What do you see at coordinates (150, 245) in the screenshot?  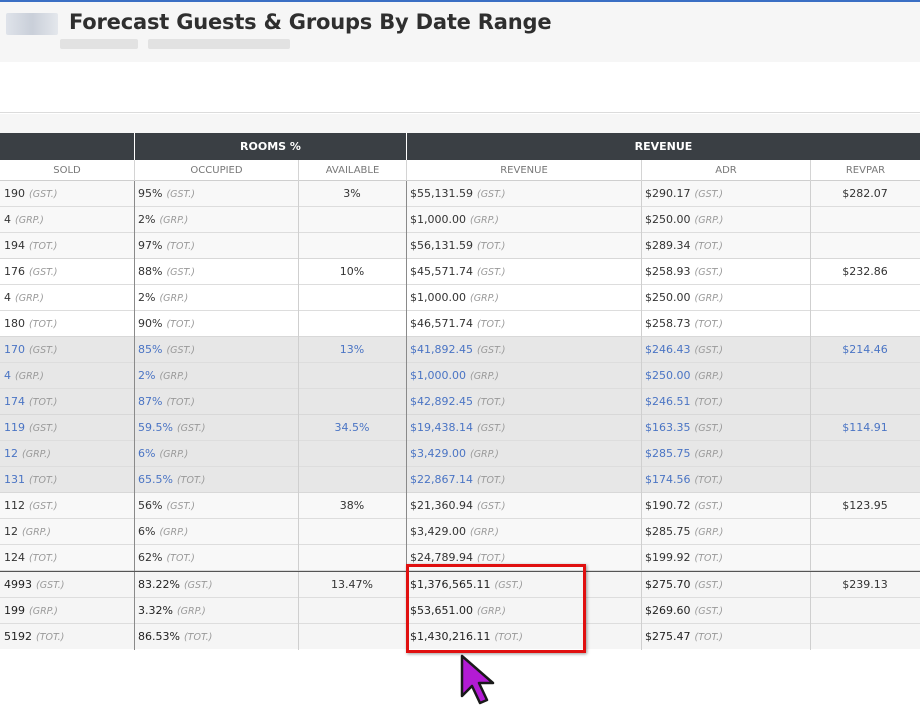 I see `occupied-value: 97%` at bounding box center [150, 245].